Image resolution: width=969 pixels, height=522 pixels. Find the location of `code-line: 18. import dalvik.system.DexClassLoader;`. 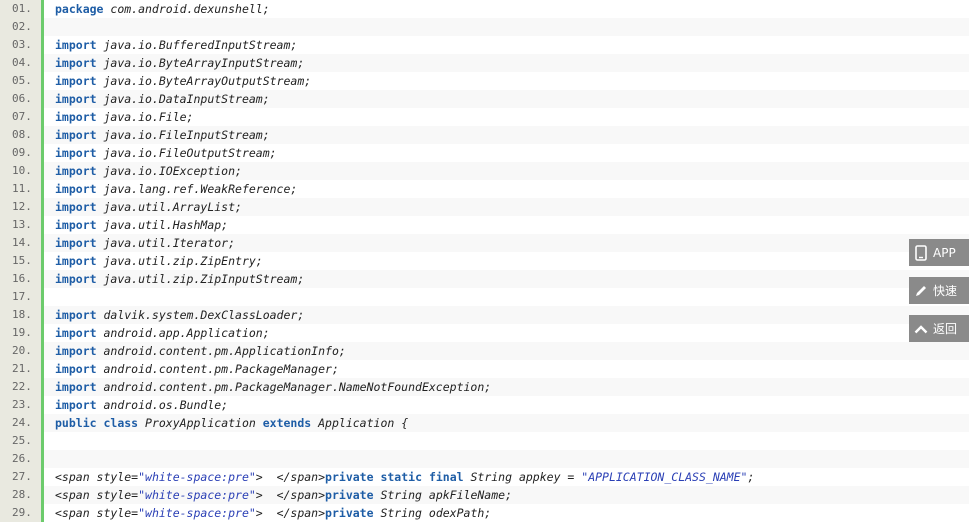

code-line: 18. import dalvik.system.DexClassLoader; is located at coordinates (484, 315).